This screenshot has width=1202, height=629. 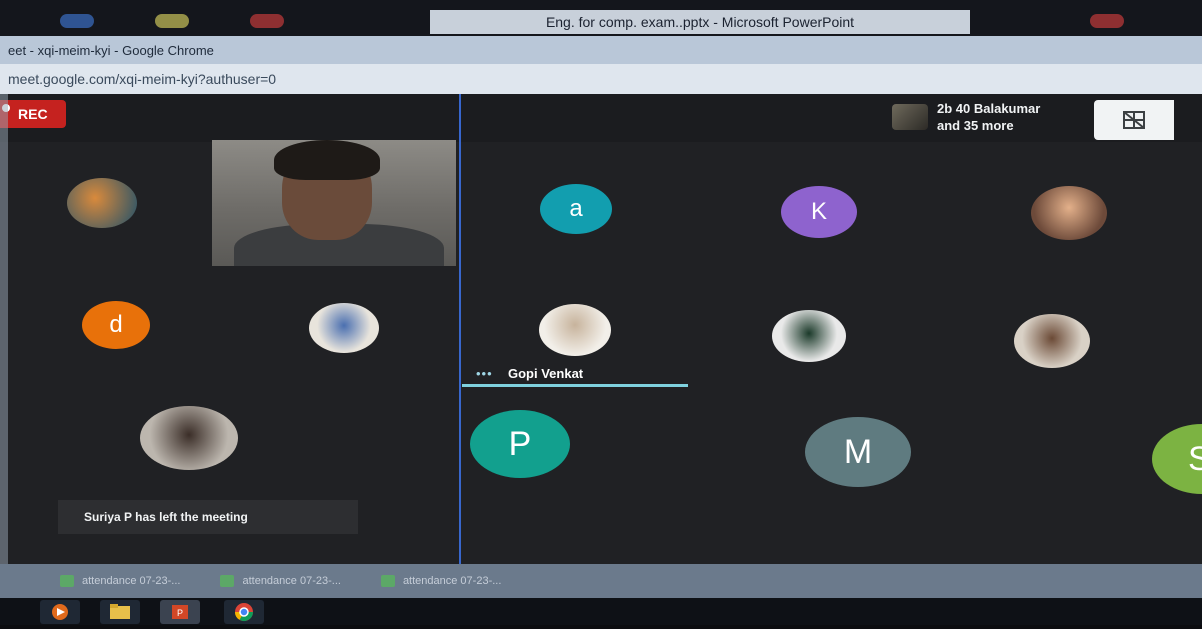 I want to click on powerpoint-icon: P, so click(x=180, y=612).